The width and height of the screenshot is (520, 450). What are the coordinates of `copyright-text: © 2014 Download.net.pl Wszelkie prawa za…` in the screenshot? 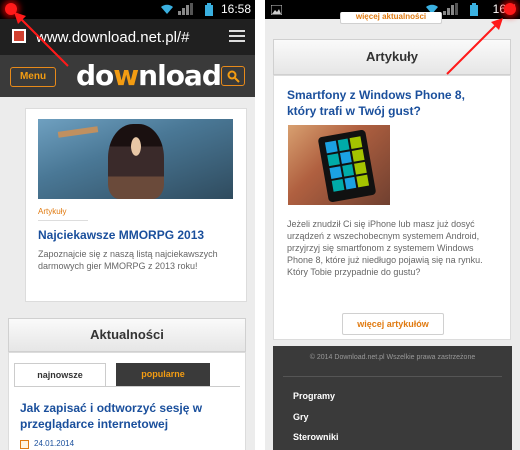 It's located at (392, 357).